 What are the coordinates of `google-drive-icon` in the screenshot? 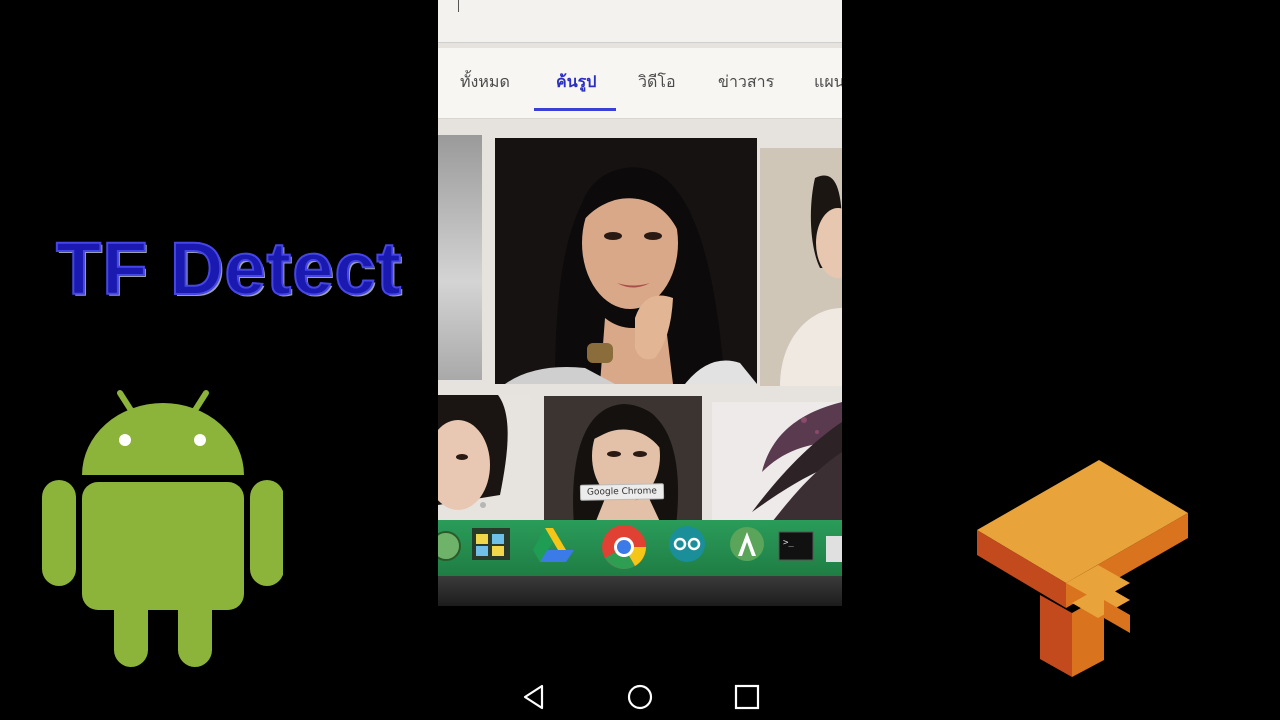 It's located at (553, 544).